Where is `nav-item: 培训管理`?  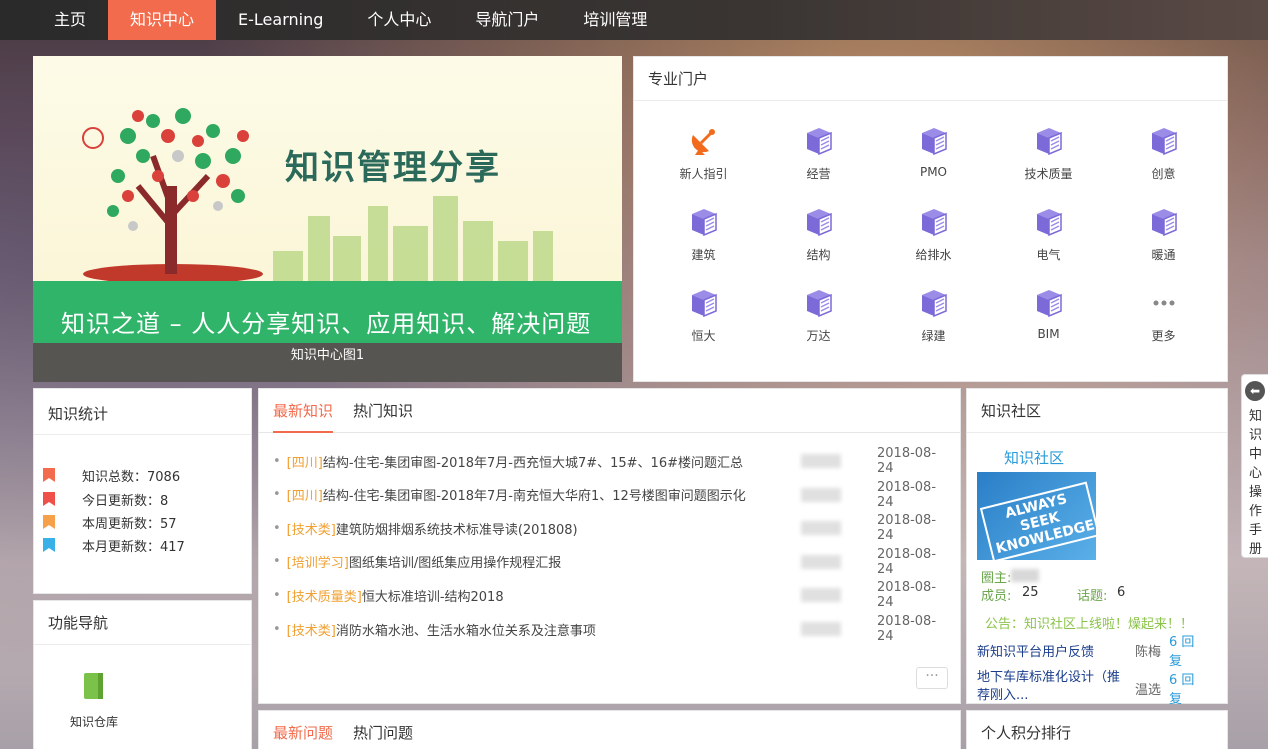 nav-item: 培训管理 is located at coordinates (615, 20).